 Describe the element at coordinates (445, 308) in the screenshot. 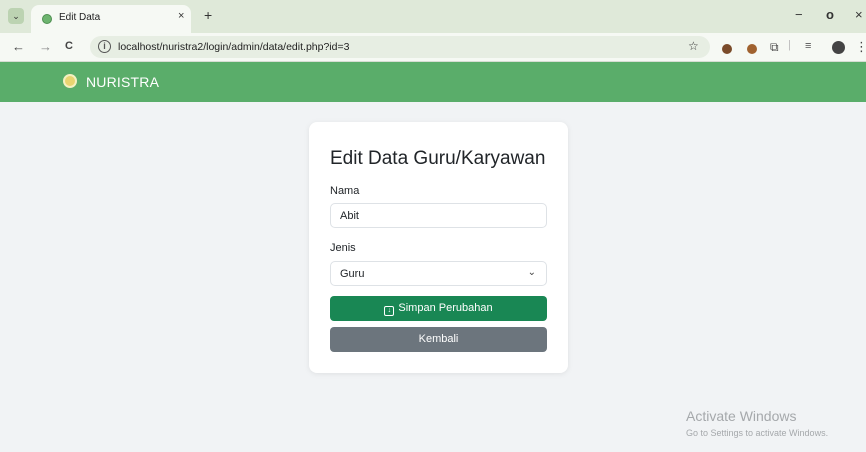

I see `save-button-label: Simpan Perubahan` at that location.